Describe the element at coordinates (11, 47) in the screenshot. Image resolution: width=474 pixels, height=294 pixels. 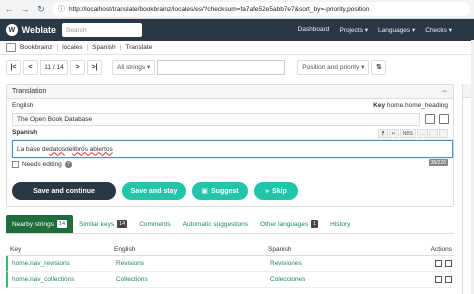
I see `project-icon` at that location.